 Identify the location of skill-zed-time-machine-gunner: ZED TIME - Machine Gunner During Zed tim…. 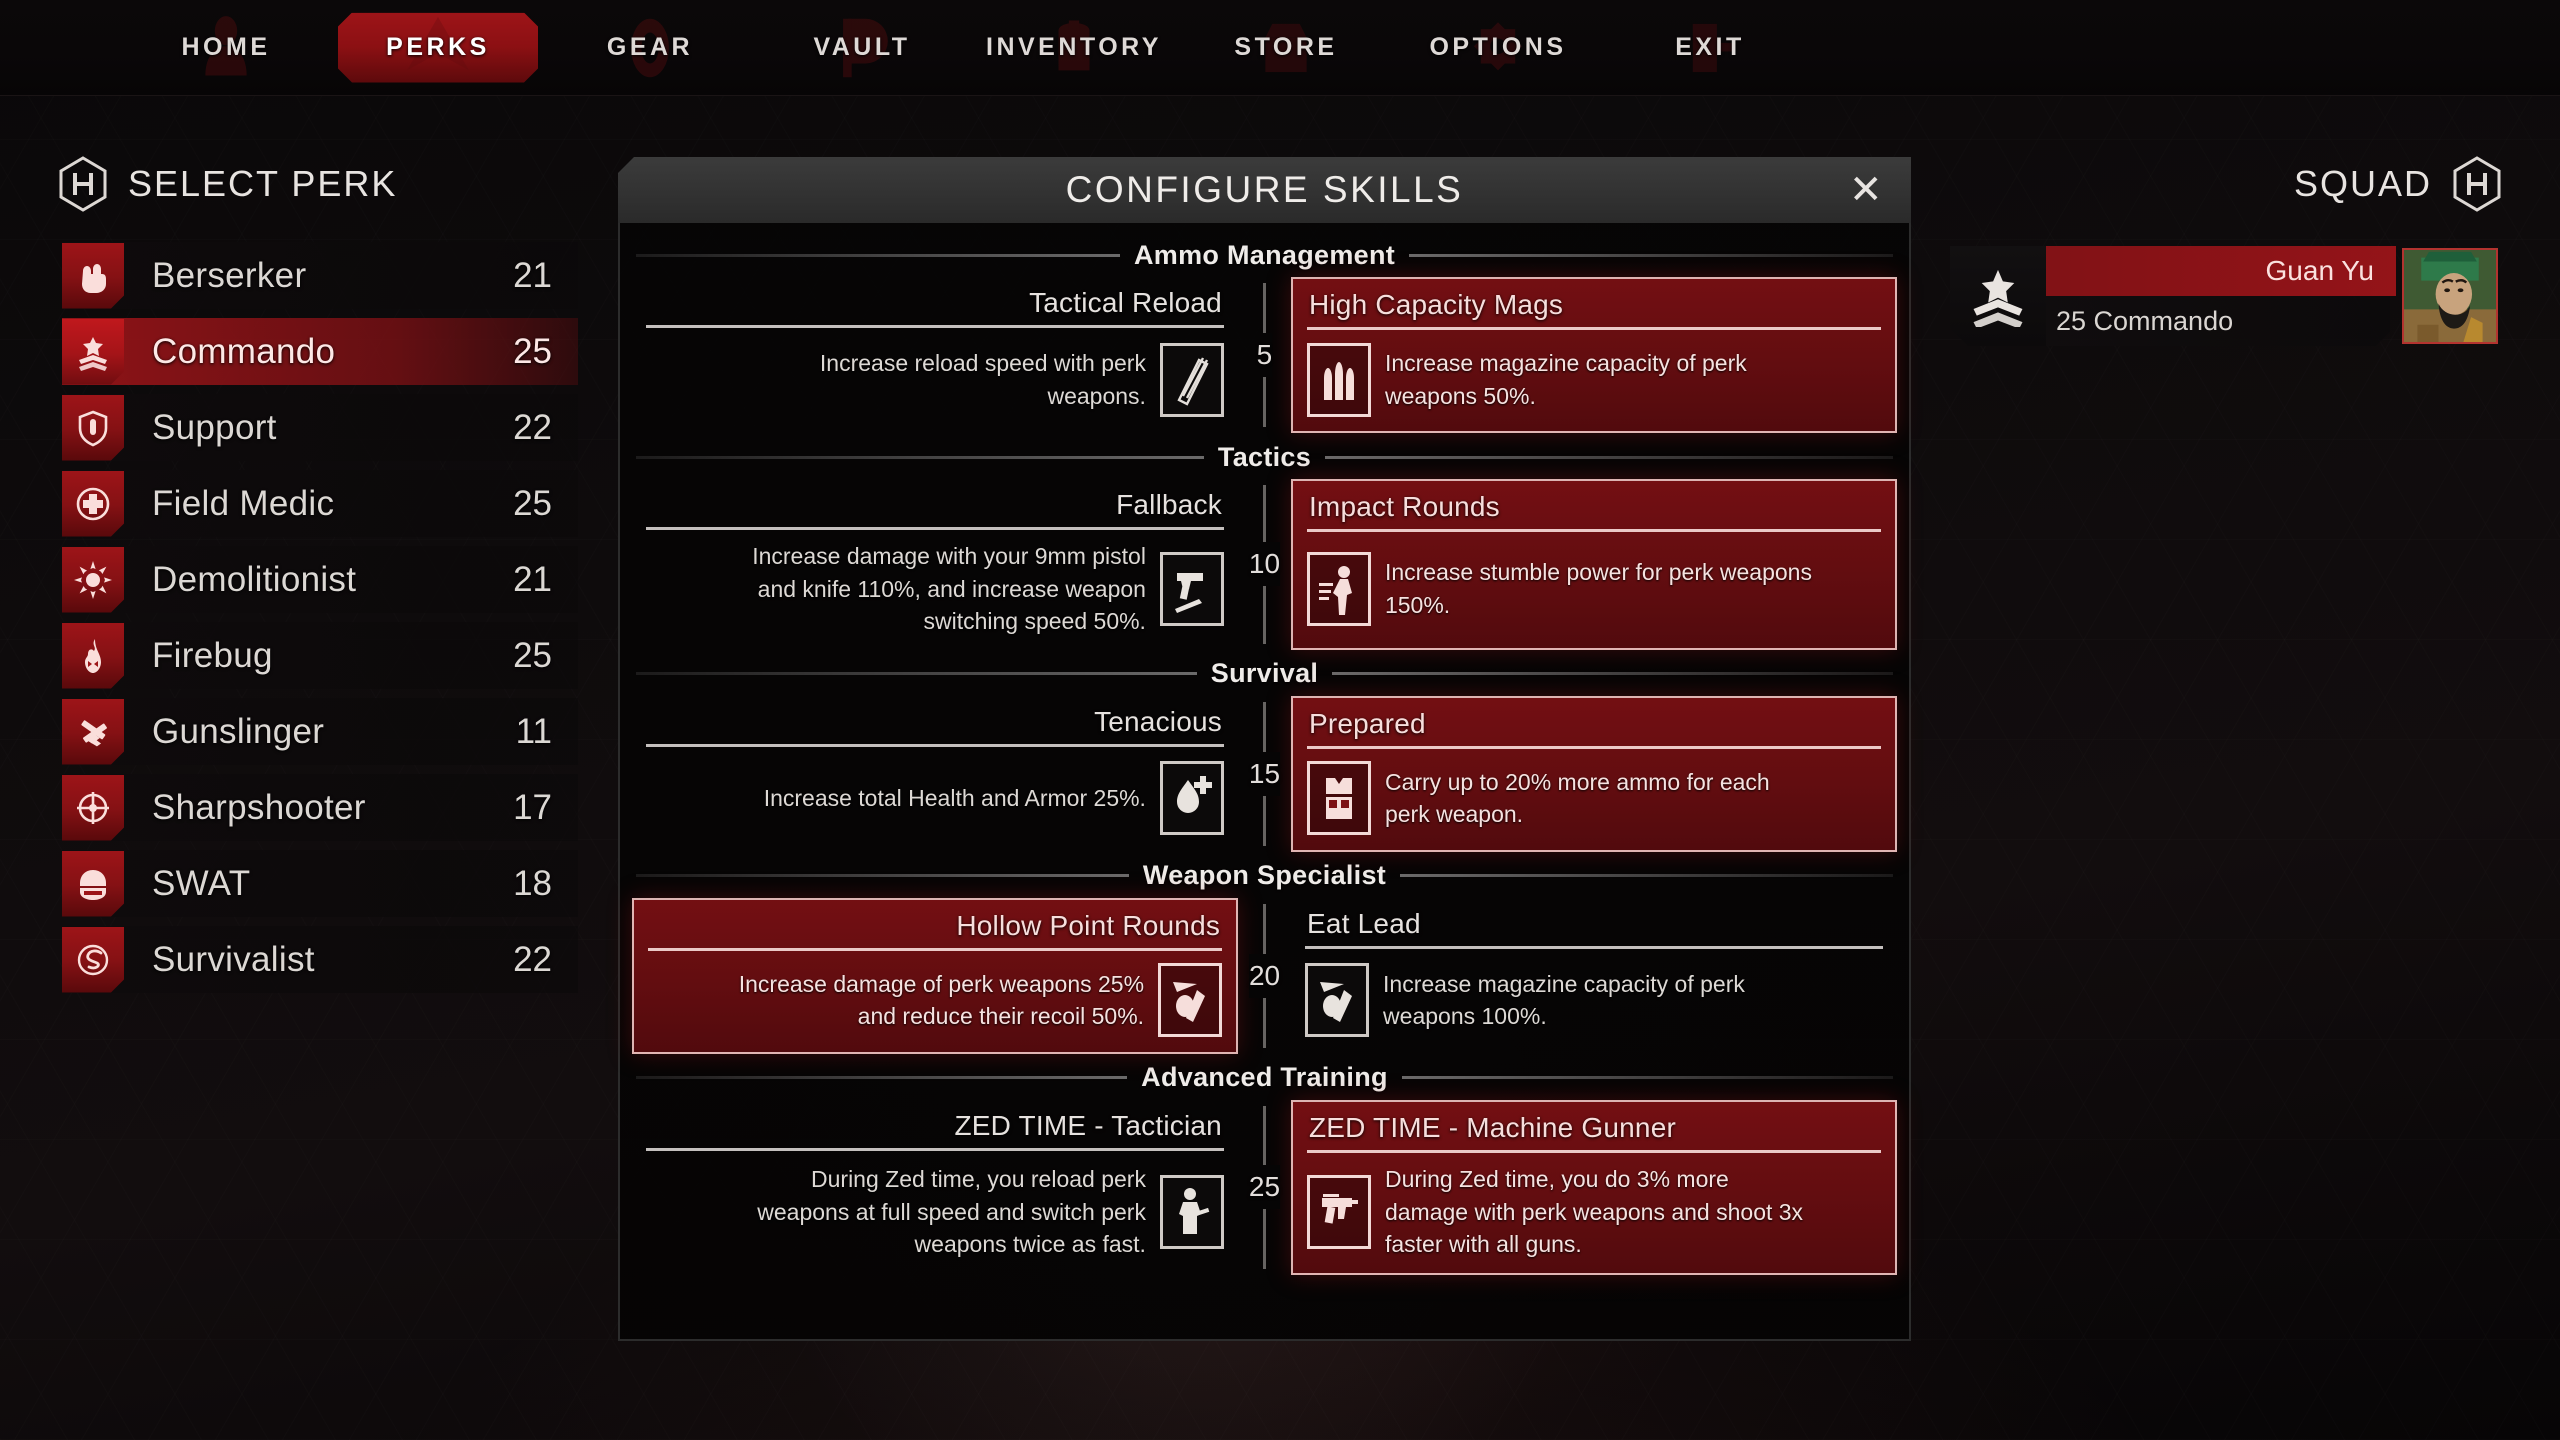
(1593, 1187).